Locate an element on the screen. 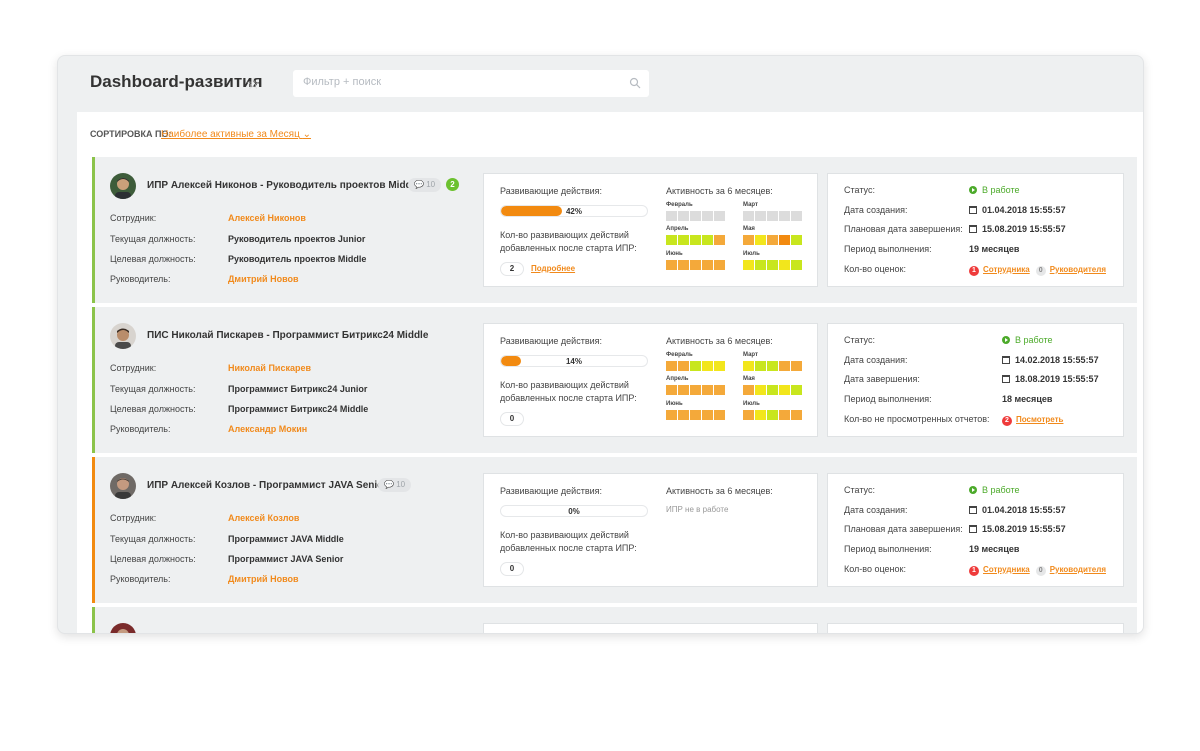 This screenshot has height=751, width=1200. progress-percent: 14% is located at coordinates (573, 361).